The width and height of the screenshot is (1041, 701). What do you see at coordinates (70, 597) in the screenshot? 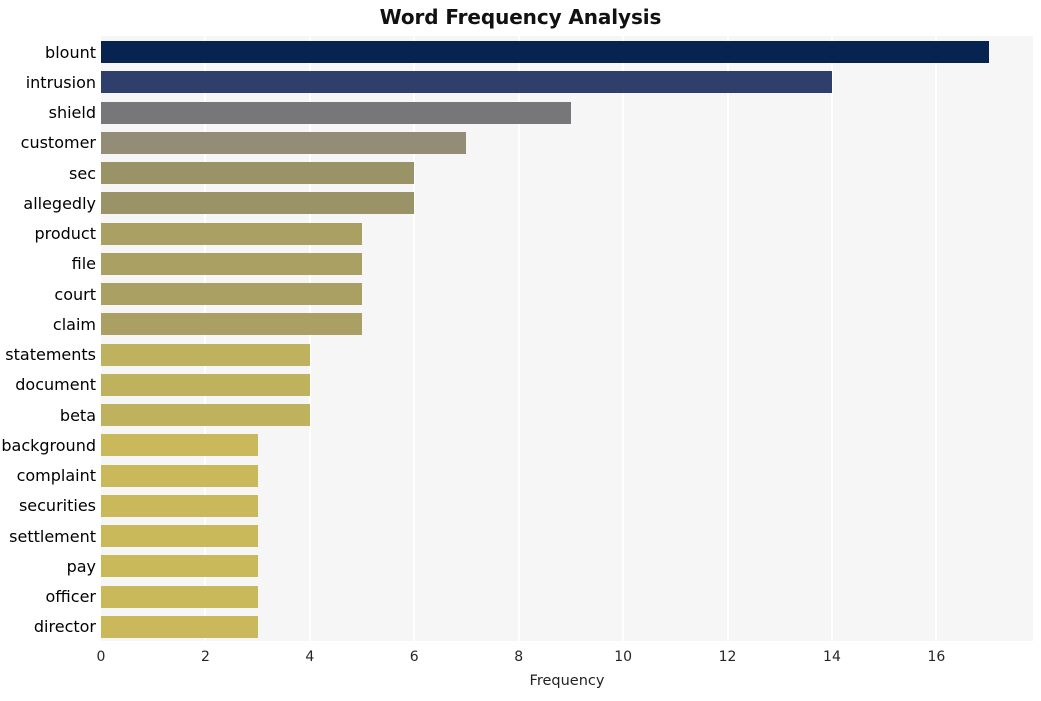
I see `y-tick-text: officer` at bounding box center [70, 597].